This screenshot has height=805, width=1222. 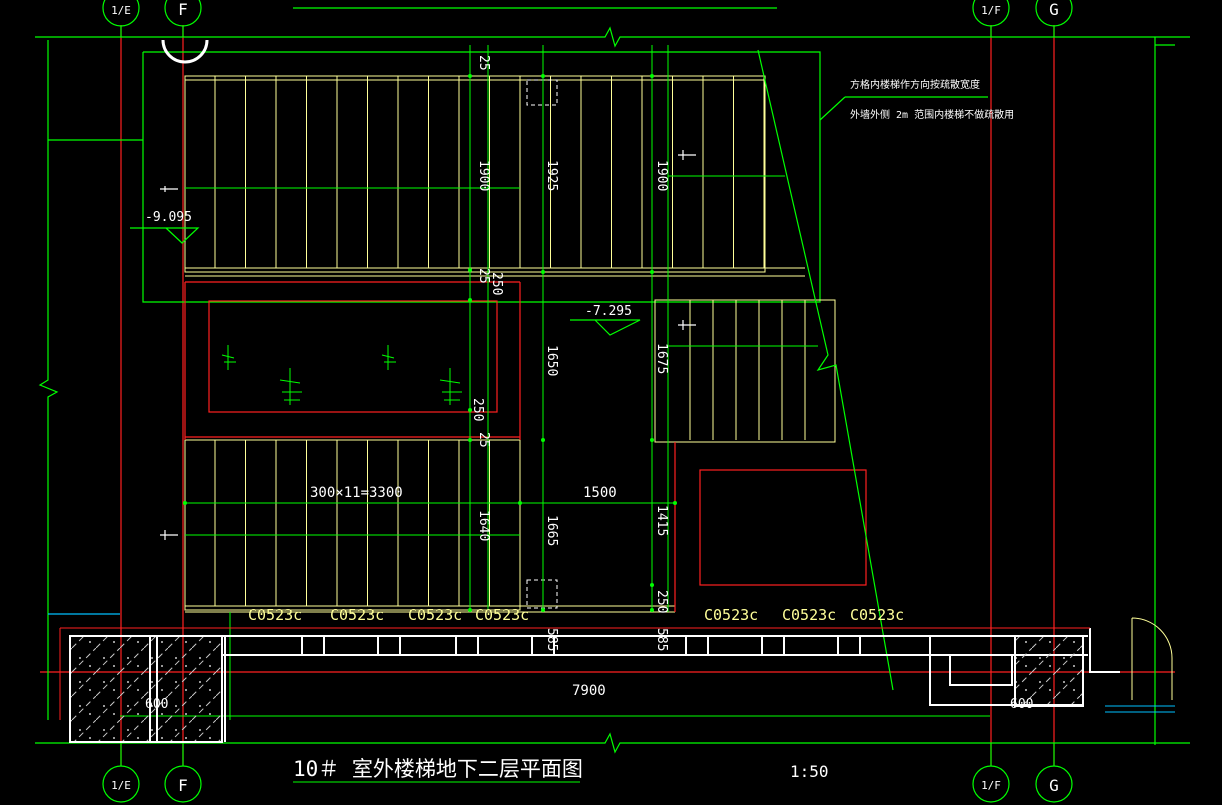 What do you see at coordinates (587, 773) in the screenshot?
I see `axis-bubbles-bottom` at bounding box center [587, 773].